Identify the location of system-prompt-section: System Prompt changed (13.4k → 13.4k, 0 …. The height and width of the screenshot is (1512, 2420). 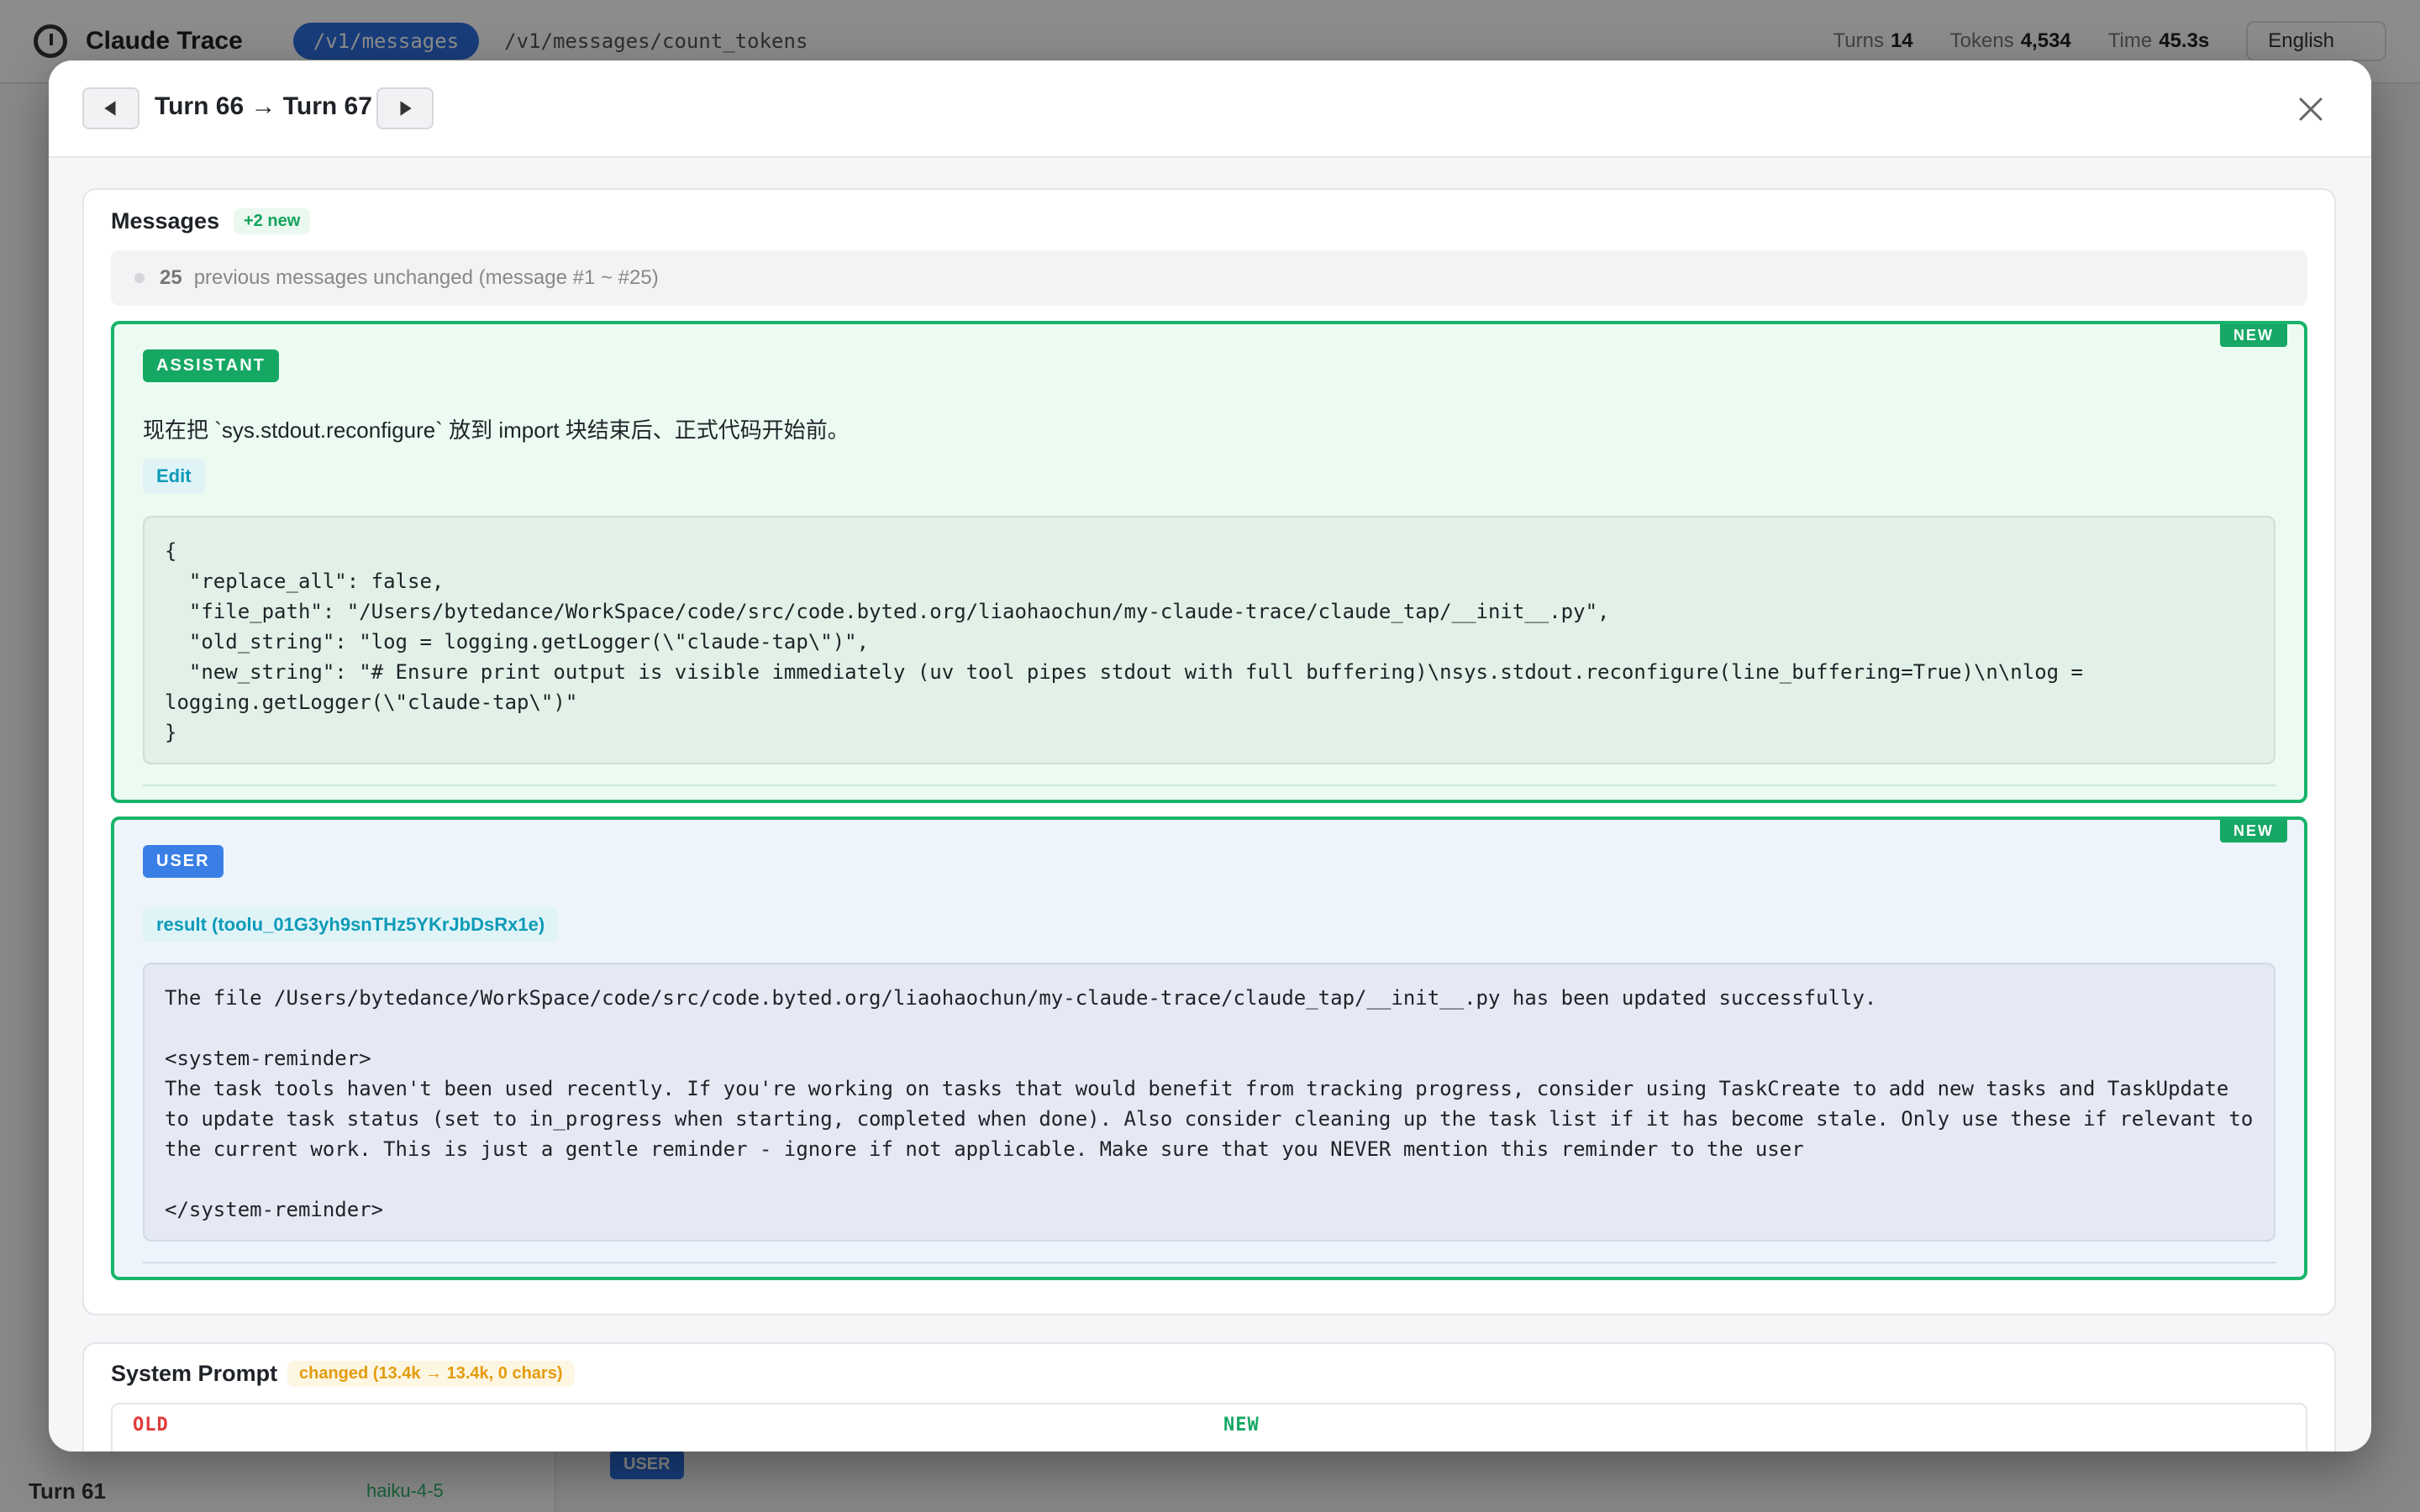
(1209, 1397).